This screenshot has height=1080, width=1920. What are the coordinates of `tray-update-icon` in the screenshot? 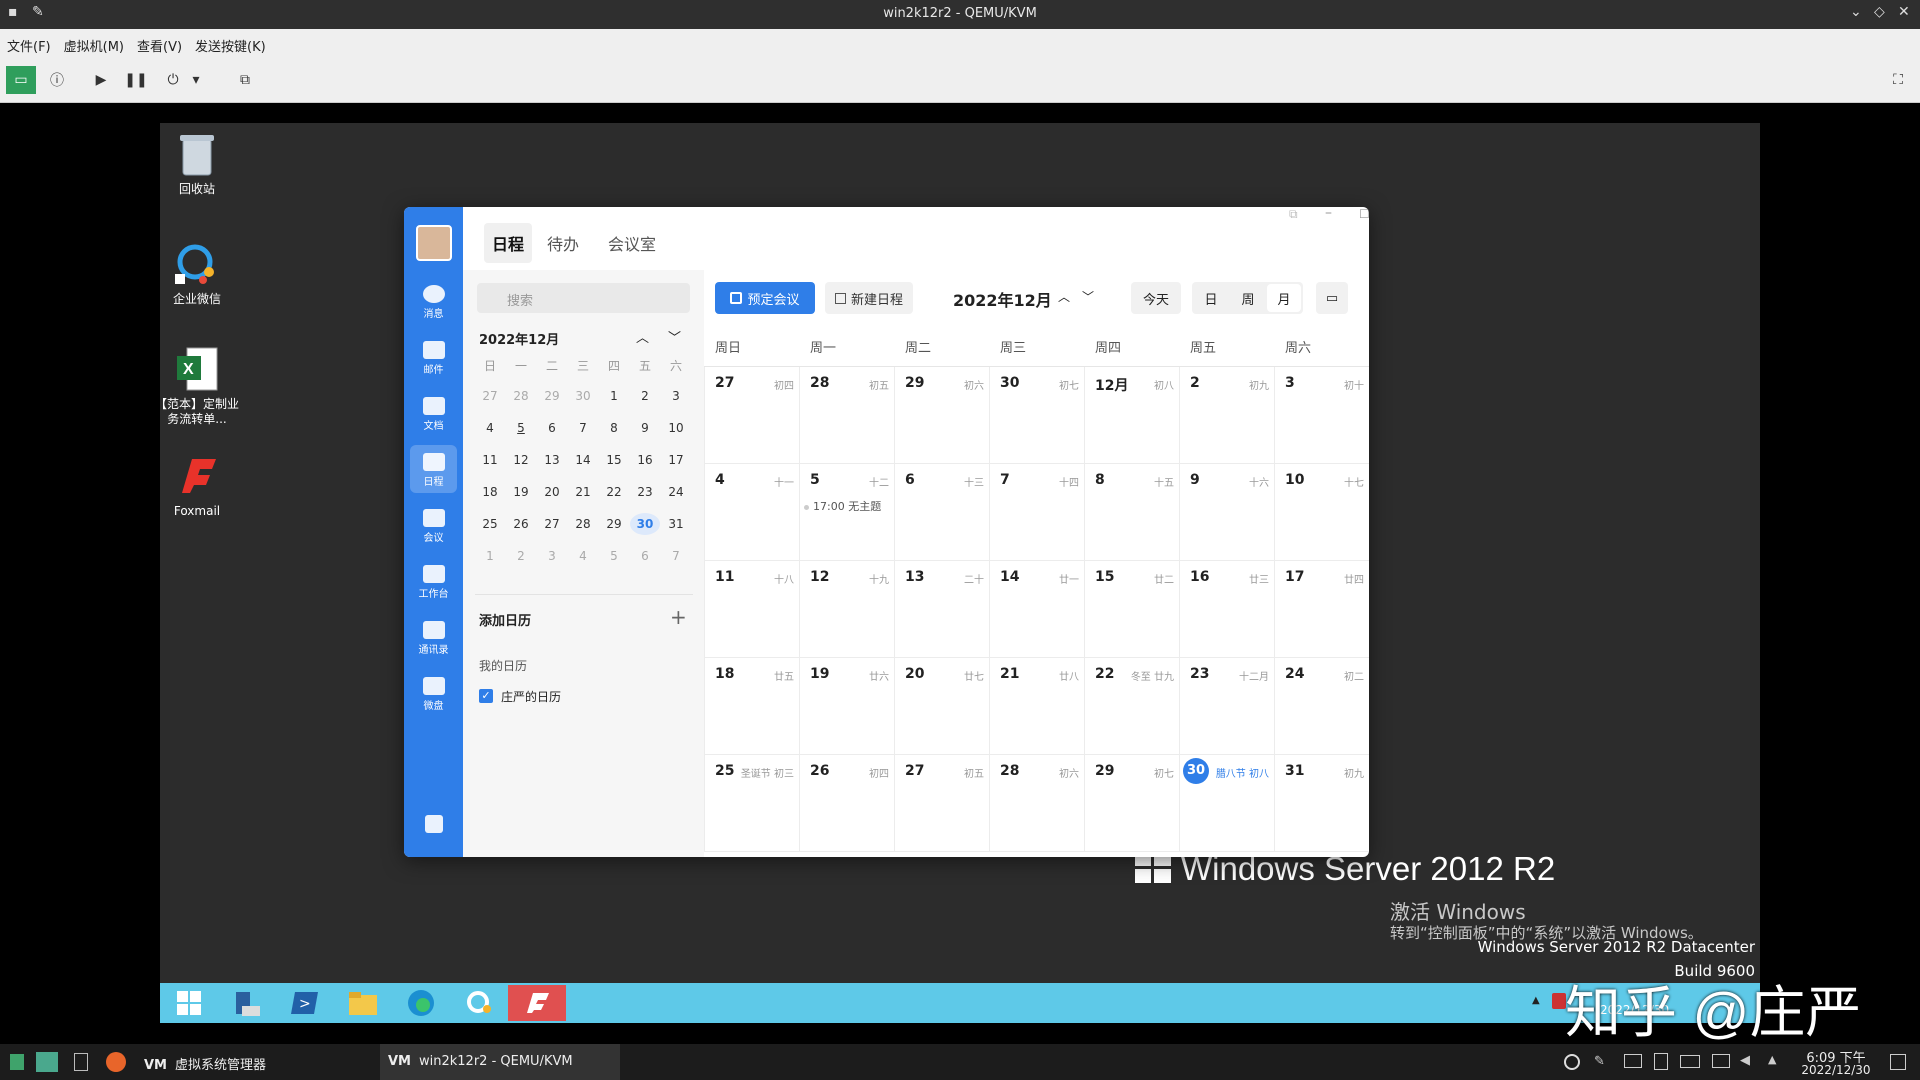 It's located at (1572, 1062).